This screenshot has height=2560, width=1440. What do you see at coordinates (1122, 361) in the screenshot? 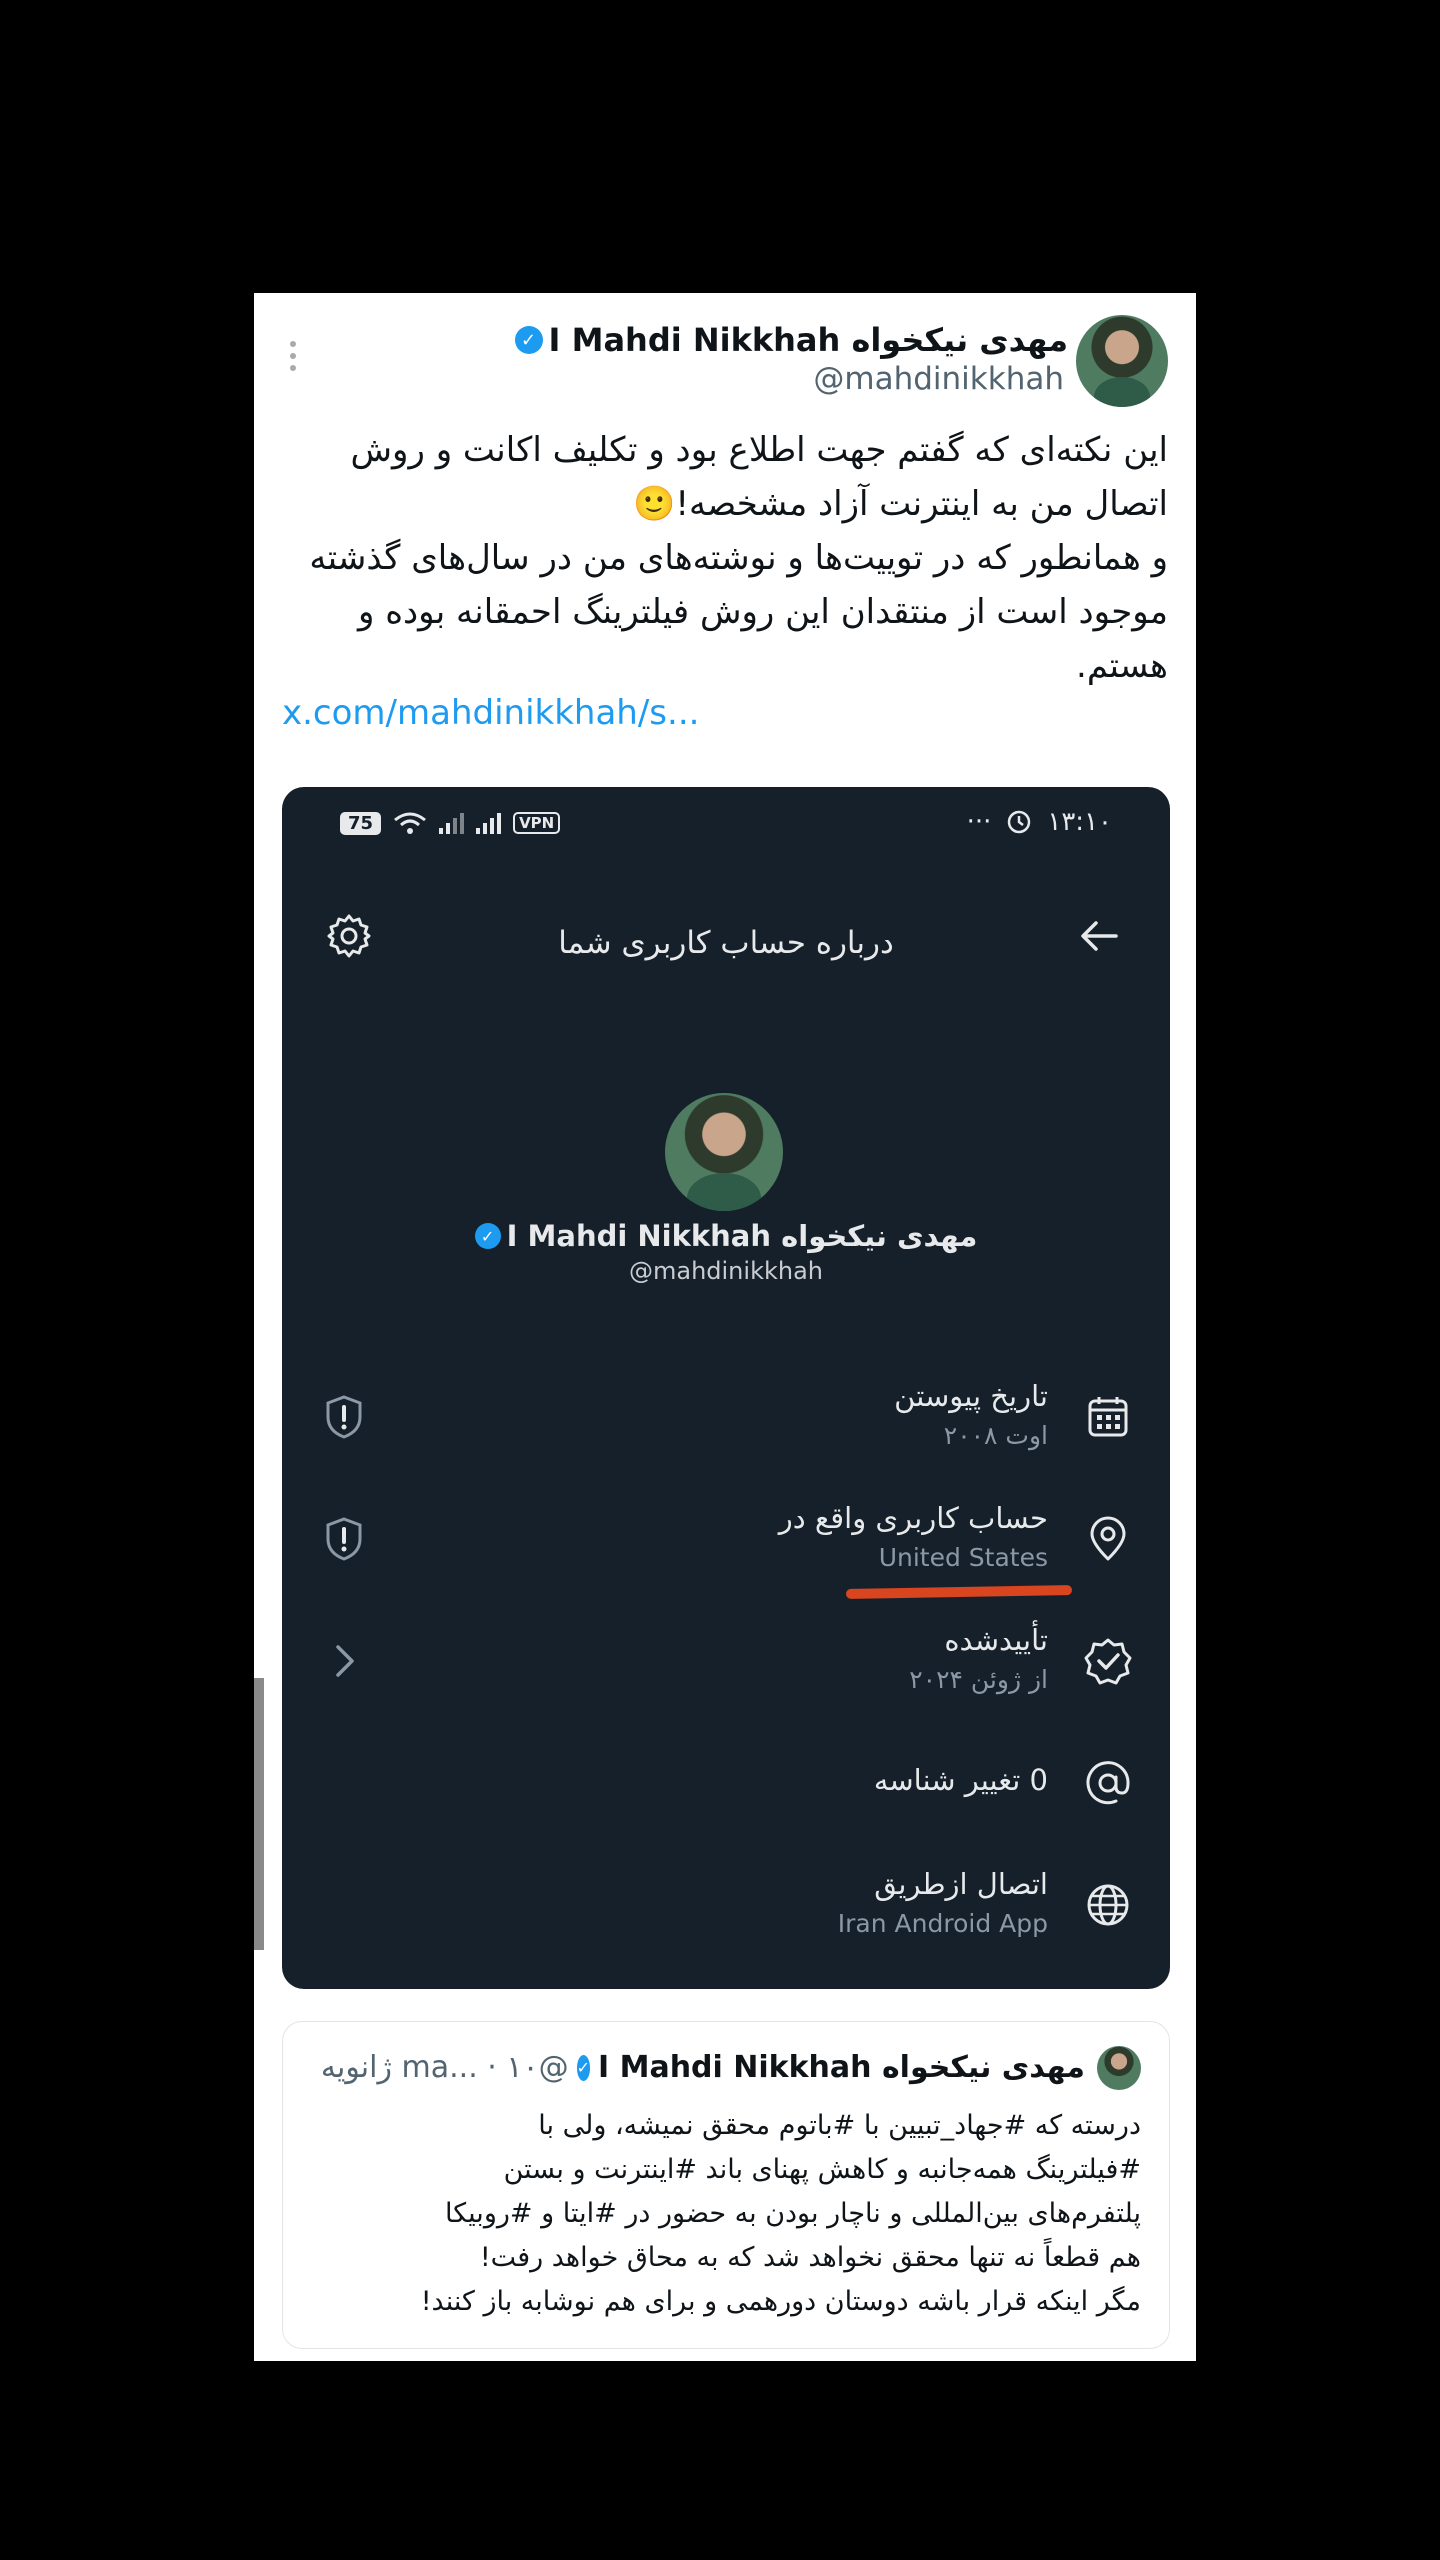
I see `author-avatar` at bounding box center [1122, 361].